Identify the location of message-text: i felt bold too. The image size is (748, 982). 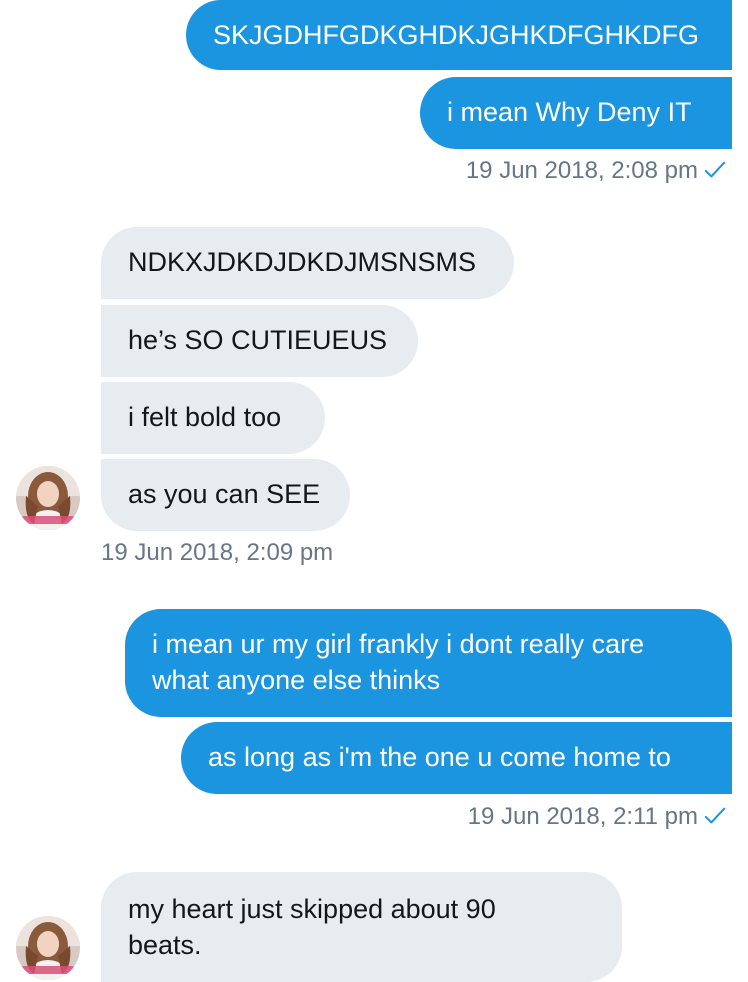
(205, 417).